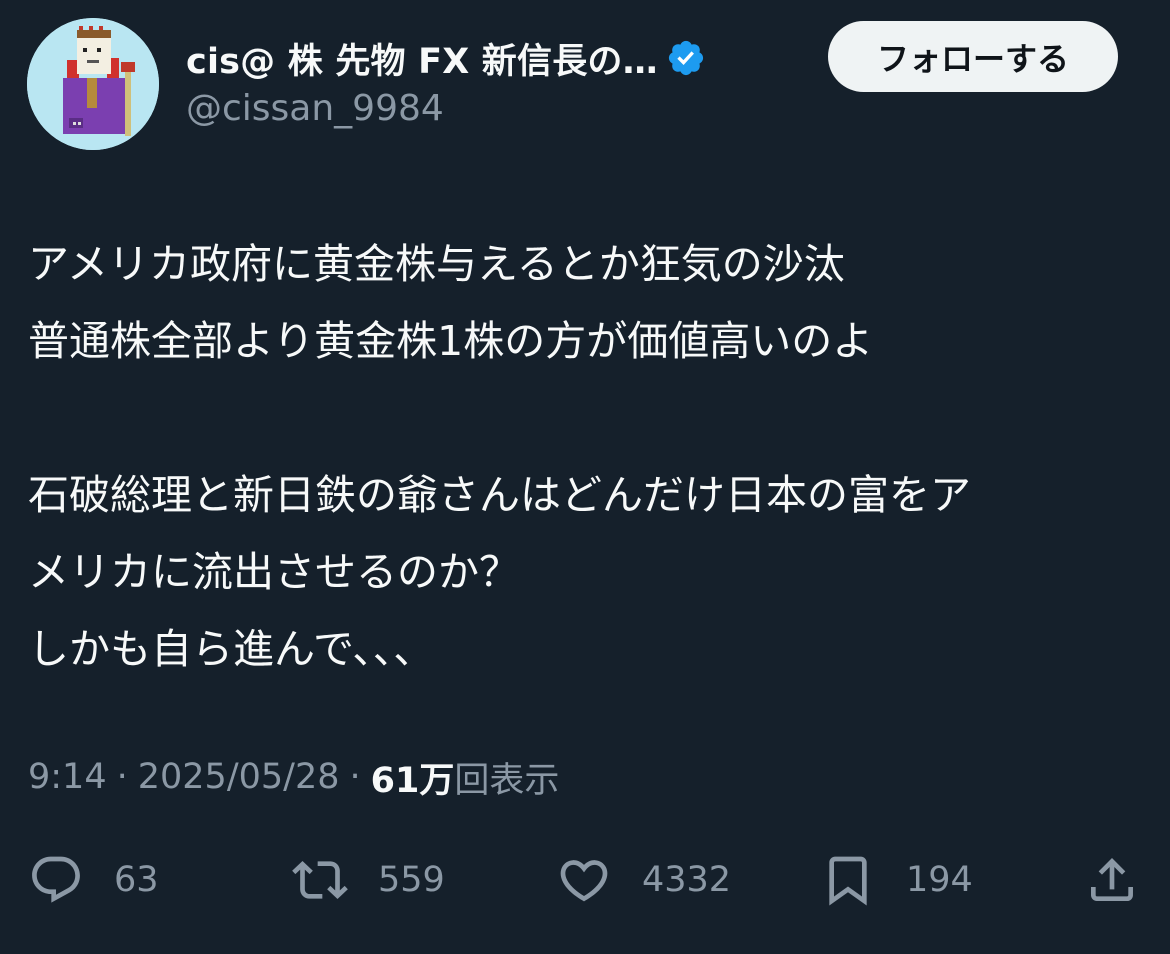  What do you see at coordinates (939, 880) in the screenshot?
I see `bookmark-count: 194` at bounding box center [939, 880].